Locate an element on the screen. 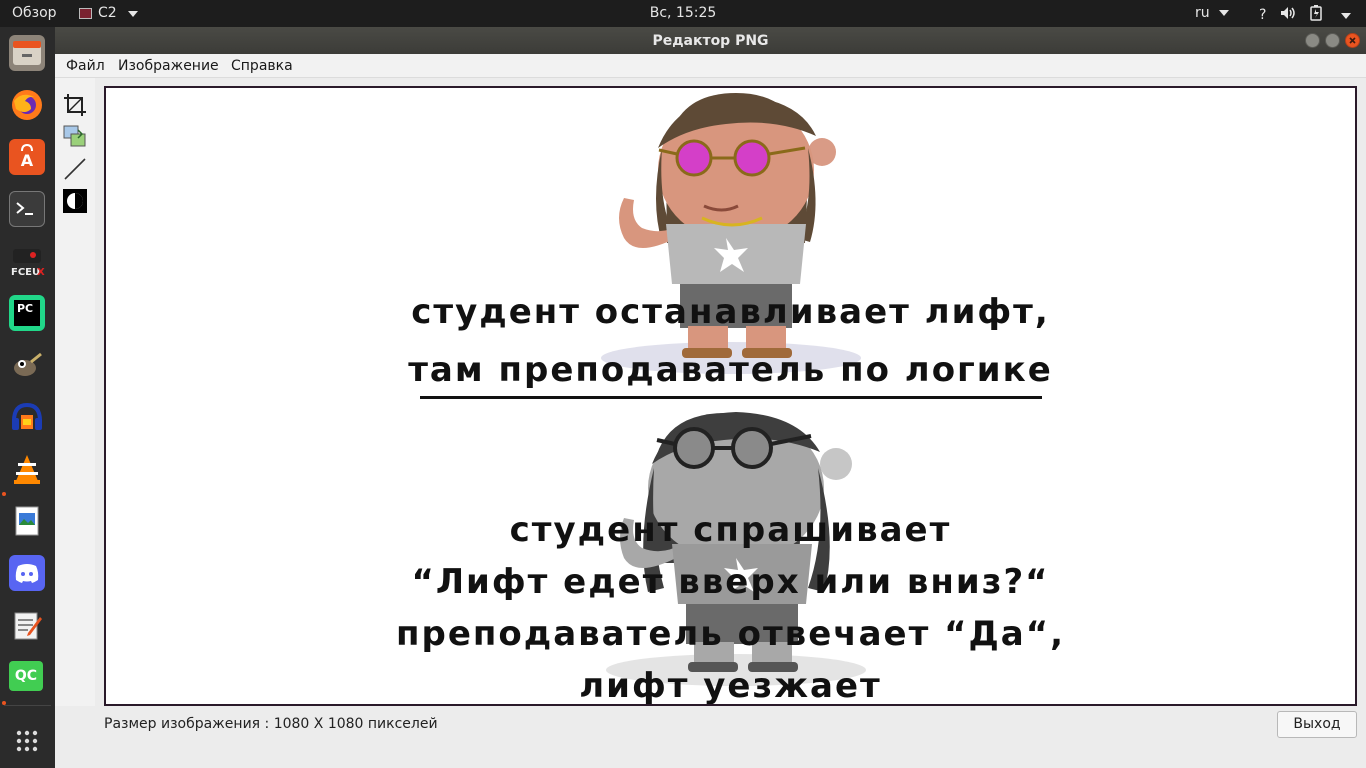 This screenshot has width=1366, height=768. close-button is located at coordinates (1352, 40).